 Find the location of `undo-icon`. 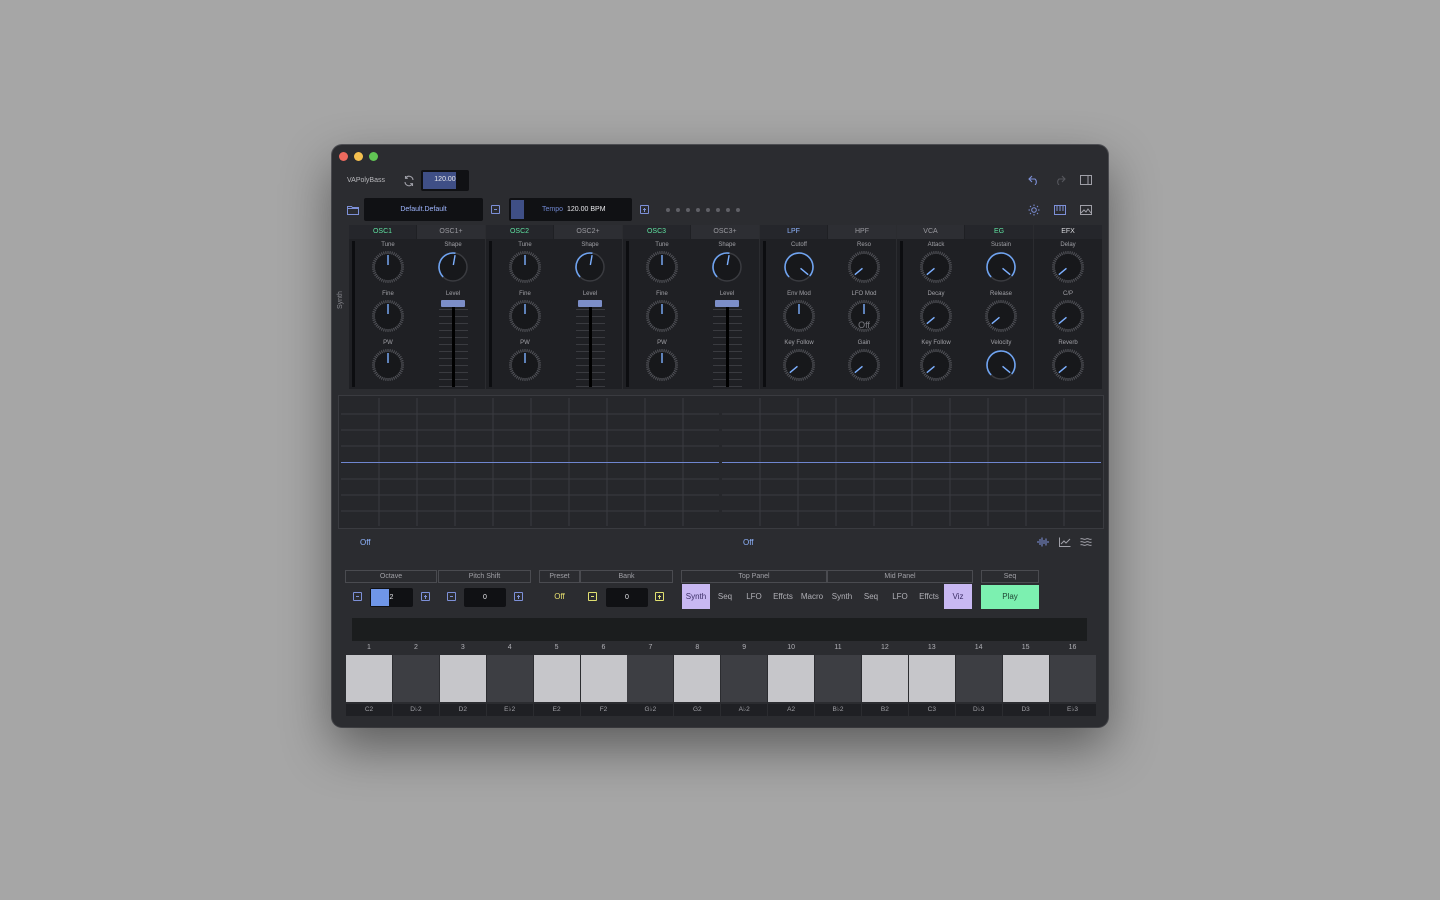

undo-icon is located at coordinates (1034, 180).